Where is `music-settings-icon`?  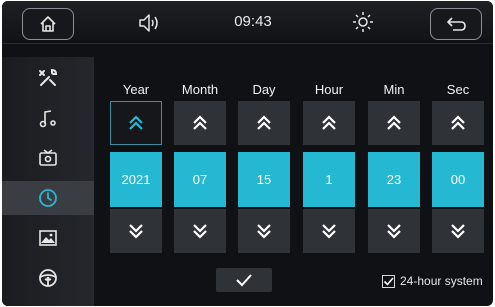 music-settings-icon is located at coordinates (47, 119).